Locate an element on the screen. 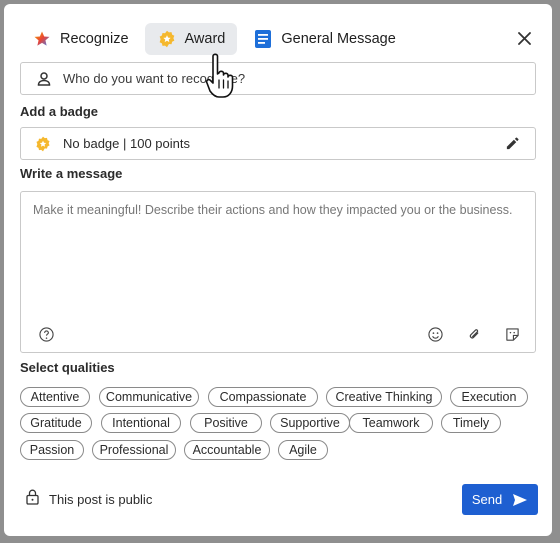 The height and width of the screenshot is (543, 560). quality-chip: Intentional is located at coordinates (141, 423).